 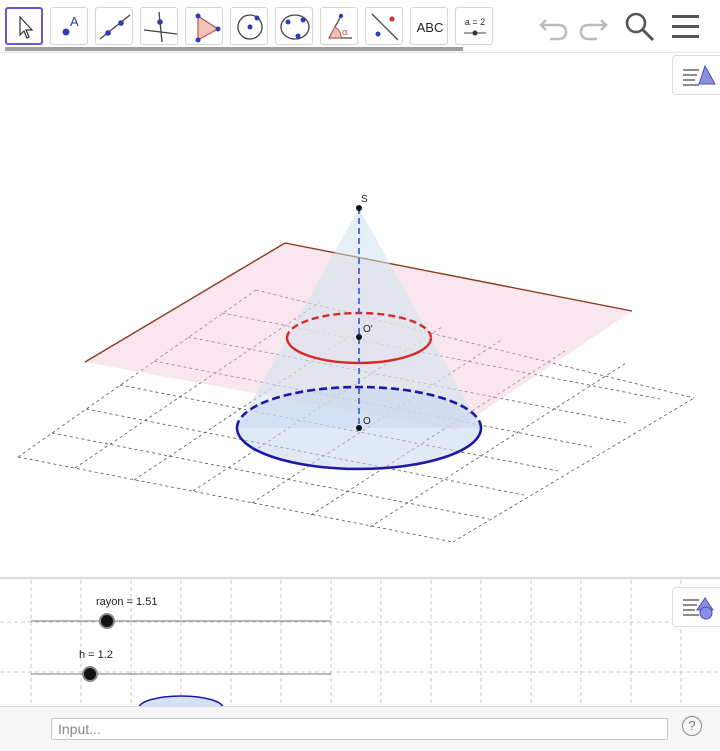 I want to click on slider-tool-label: a = 2, so click(x=475, y=22).